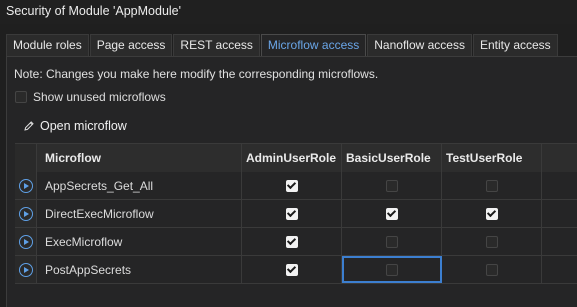 Image resolution: width=577 pixels, height=307 pixels. Describe the element at coordinates (21, 97) in the screenshot. I see `show-unused-checkbox` at that location.